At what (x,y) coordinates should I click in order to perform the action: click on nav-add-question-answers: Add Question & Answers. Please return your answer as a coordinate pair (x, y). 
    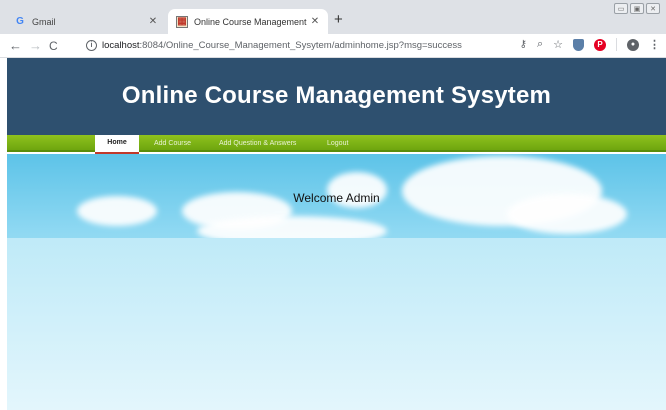
    Looking at the image, I should click on (257, 143).